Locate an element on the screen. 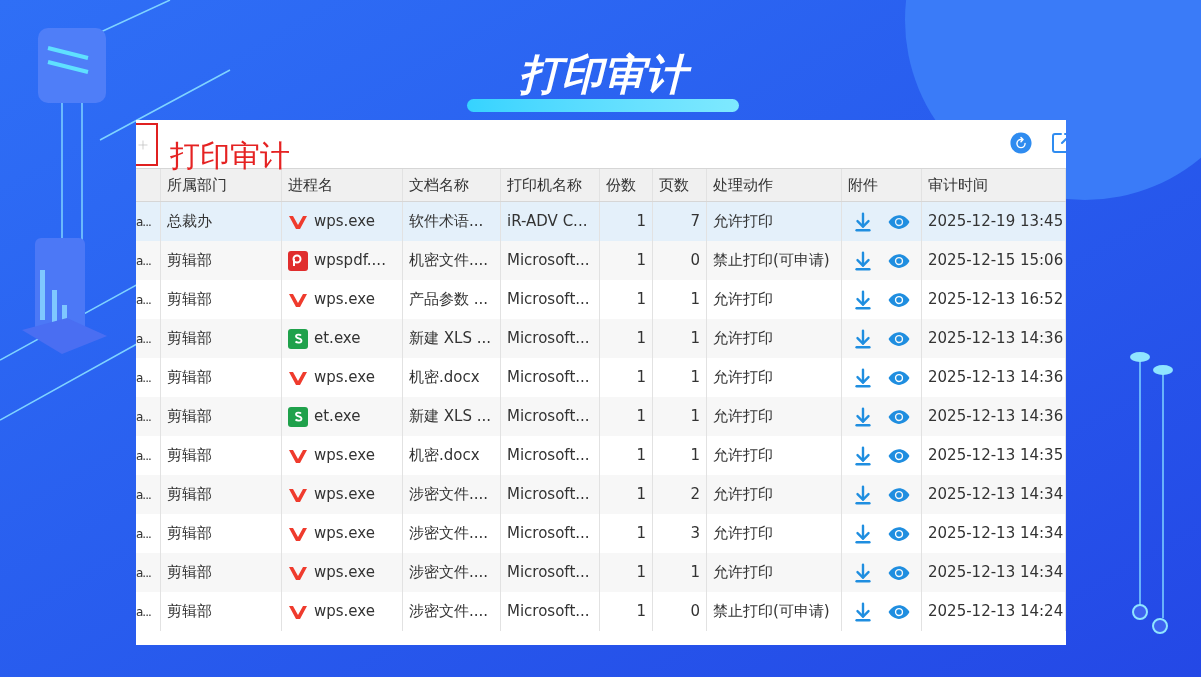 The height and width of the screenshot is (677, 1201). table-row: a... 剪辑部 wps.exe 涉密文件.... Microsoft... 1 2 允许打印 2025-12-13 14:34 is located at coordinates (601, 494).